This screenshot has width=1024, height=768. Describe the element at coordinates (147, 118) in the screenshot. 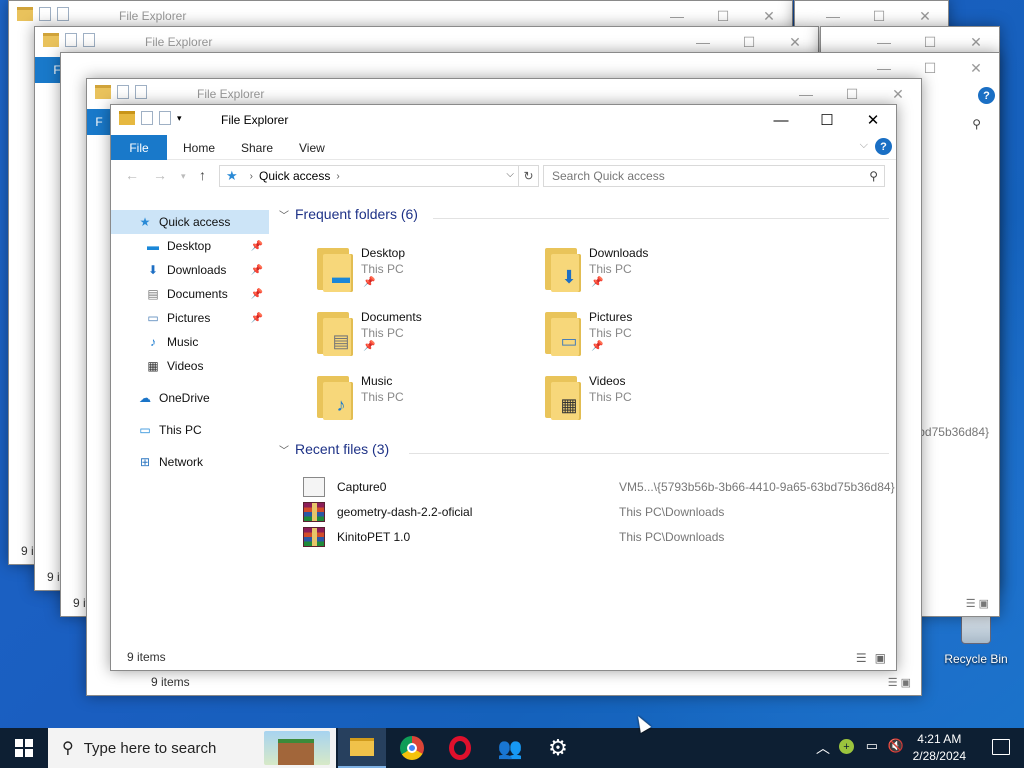

I see `properties-icon` at that location.